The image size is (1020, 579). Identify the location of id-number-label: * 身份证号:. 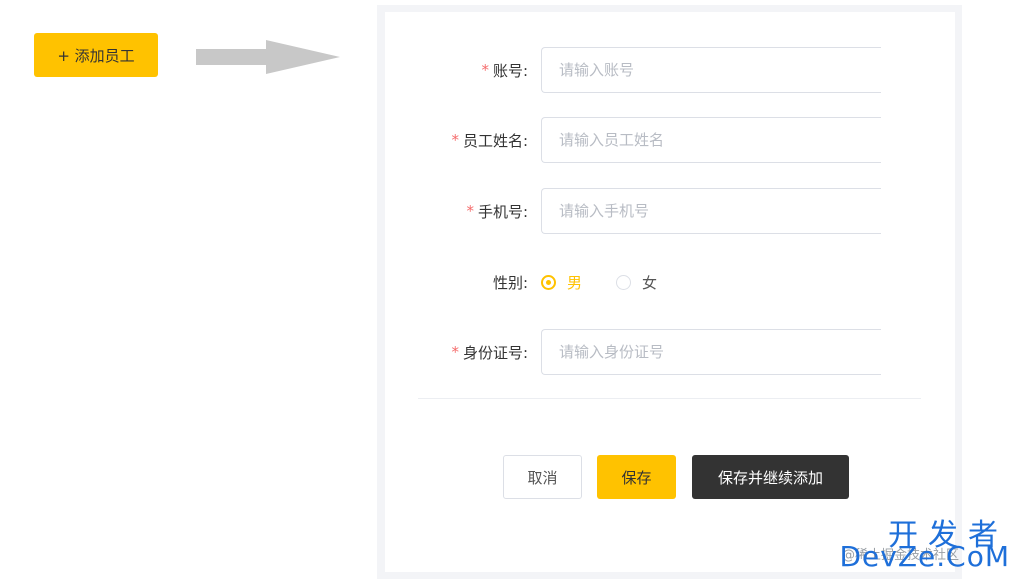
(489, 352).